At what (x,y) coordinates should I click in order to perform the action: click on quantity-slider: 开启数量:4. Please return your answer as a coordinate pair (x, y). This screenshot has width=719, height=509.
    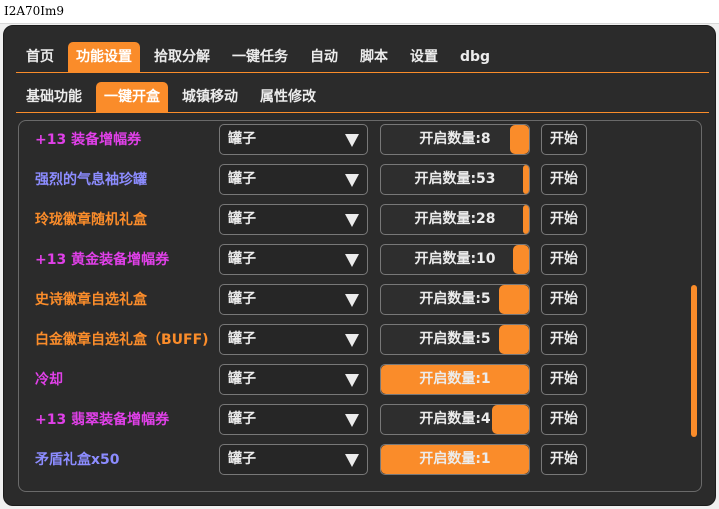
    Looking at the image, I should click on (455, 419).